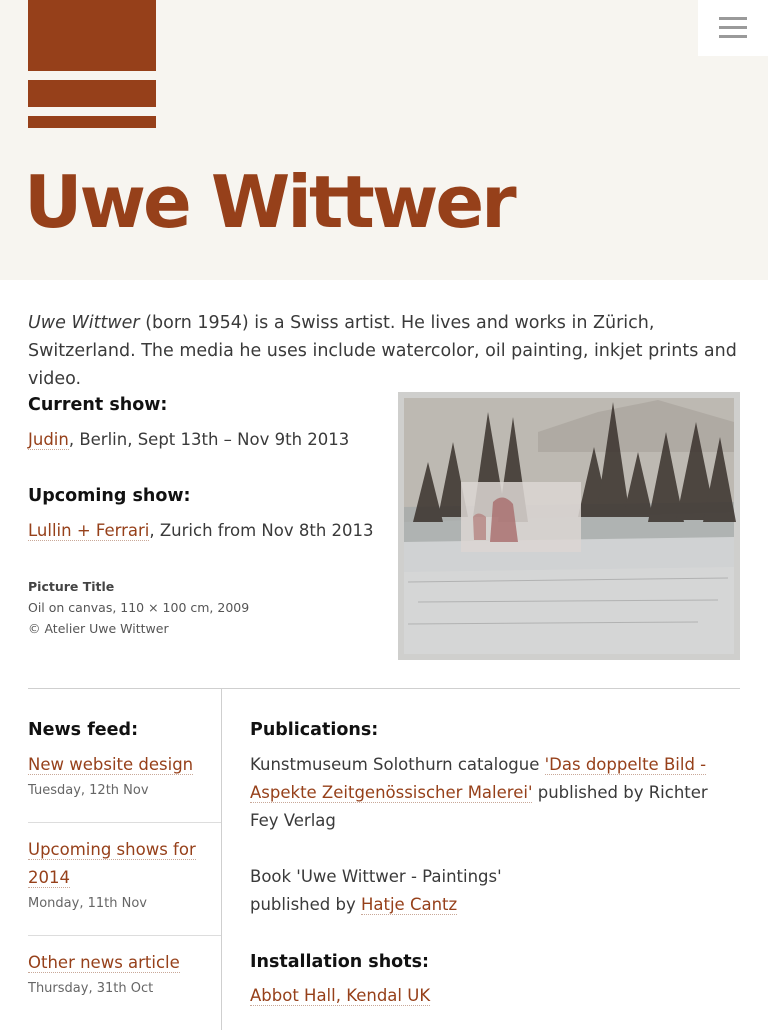  I want to click on painting-image, so click(569, 526).